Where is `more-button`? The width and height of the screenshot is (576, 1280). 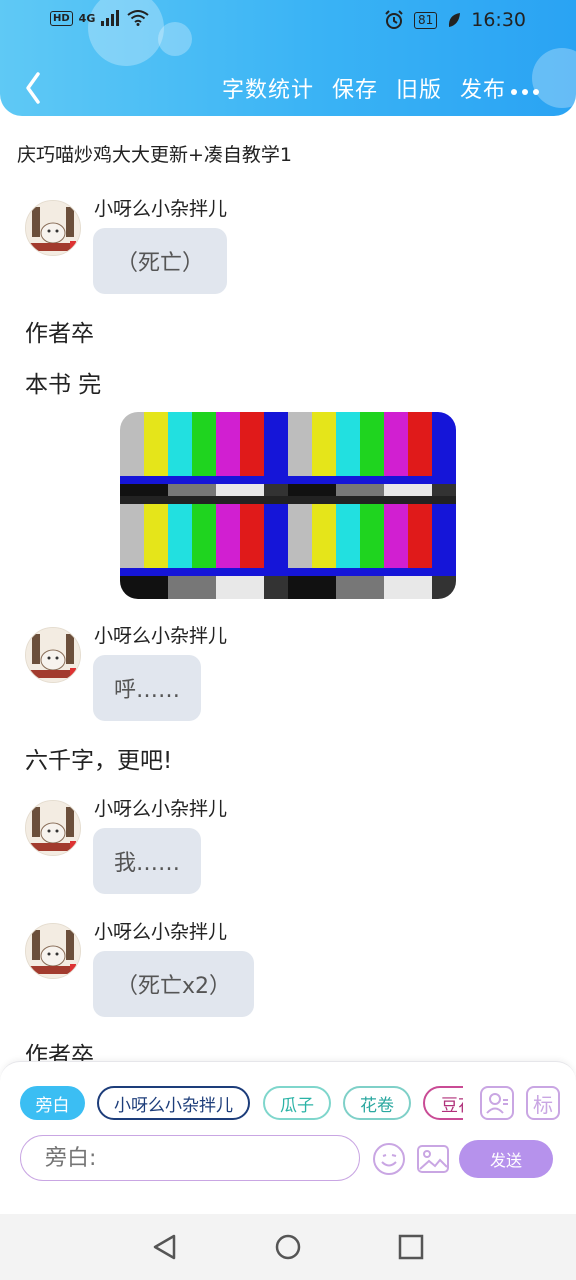
more-button is located at coordinates (525, 90).